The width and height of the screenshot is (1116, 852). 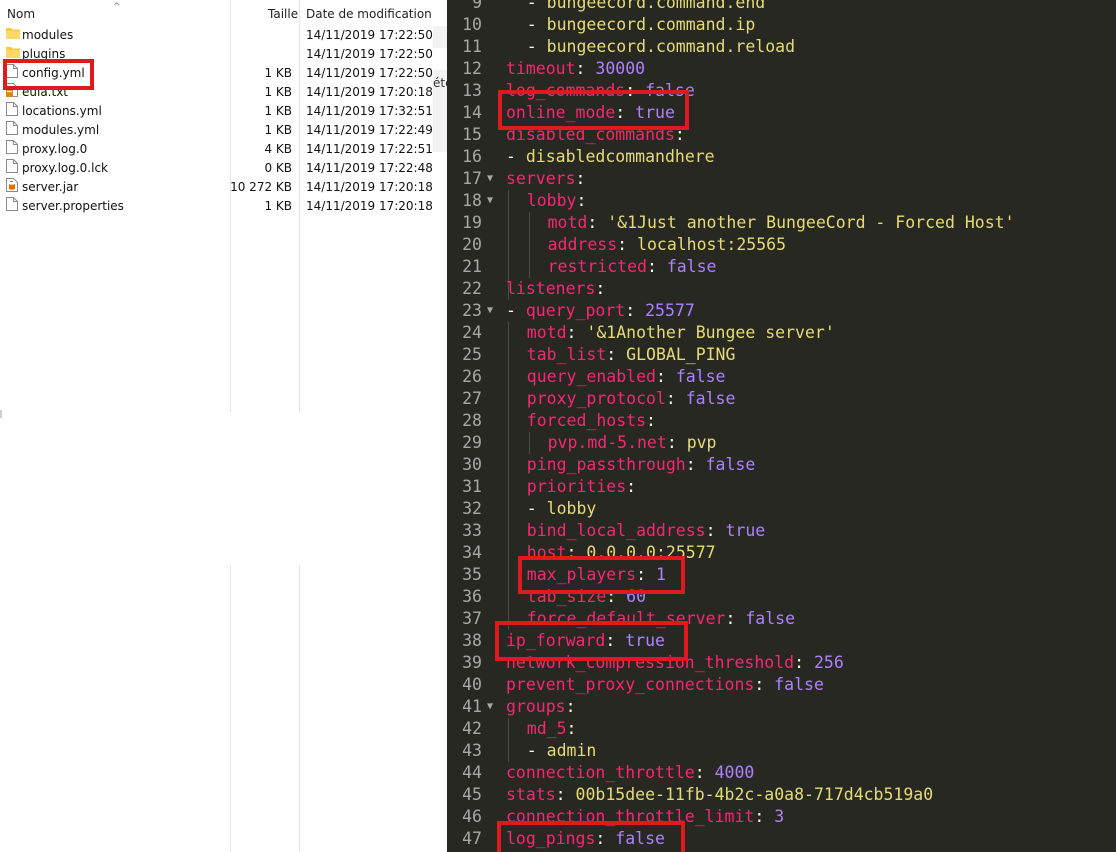 What do you see at coordinates (601, 575) in the screenshot?
I see `highlight-box-max-players` at bounding box center [601, 575].